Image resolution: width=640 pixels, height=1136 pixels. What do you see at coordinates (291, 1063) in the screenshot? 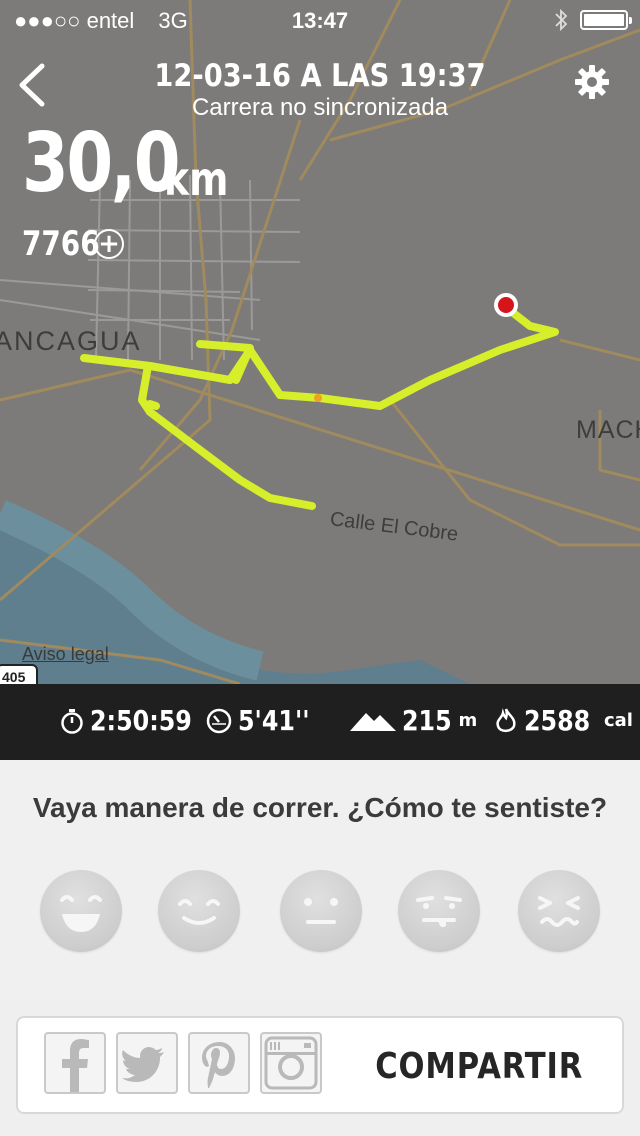
I see `instagram-icon` at bounding box center [291, 1063].